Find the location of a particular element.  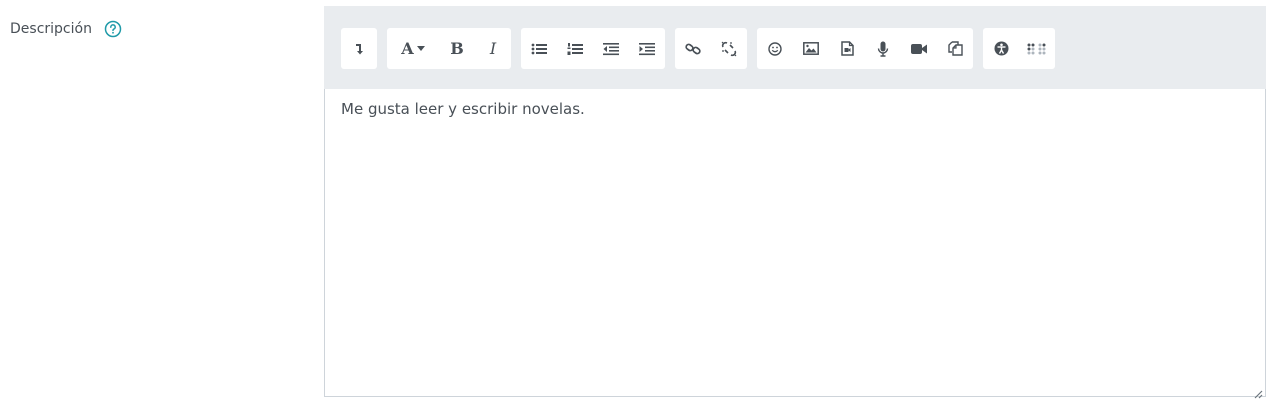

media-icon is located at coordinates (847, 48).